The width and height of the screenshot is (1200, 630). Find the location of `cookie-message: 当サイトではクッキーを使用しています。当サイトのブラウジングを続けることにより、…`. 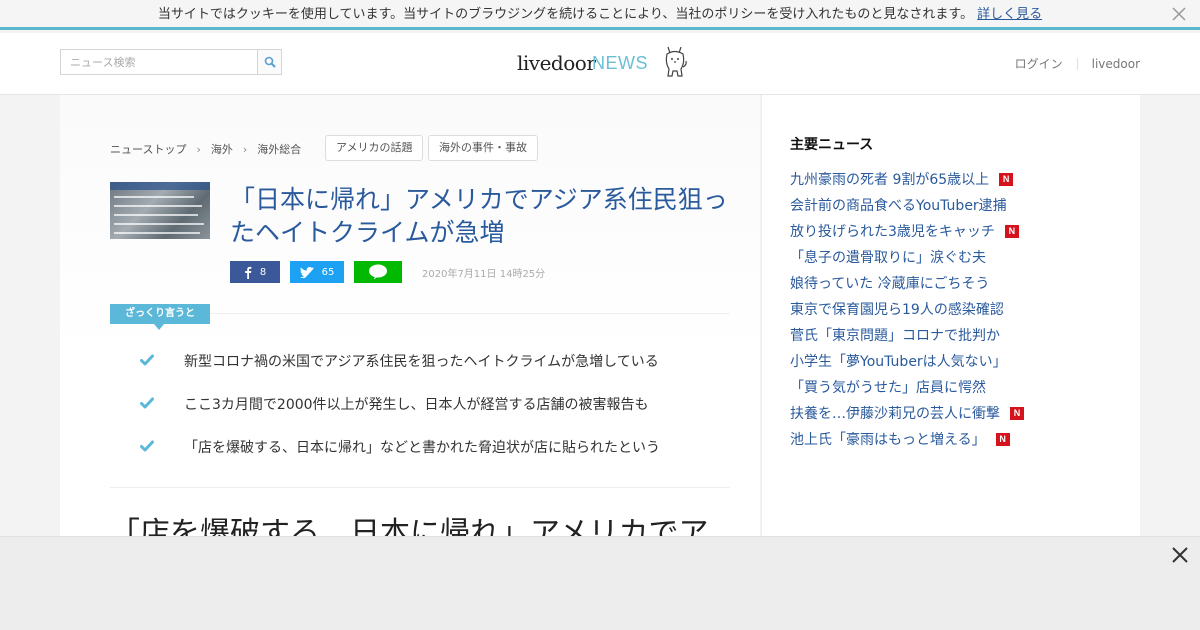

cookie-message: 当サイトではクッキーを使用しています。当サイトのブラウジングを続けることにより、… is located at coordinates (565, 14).